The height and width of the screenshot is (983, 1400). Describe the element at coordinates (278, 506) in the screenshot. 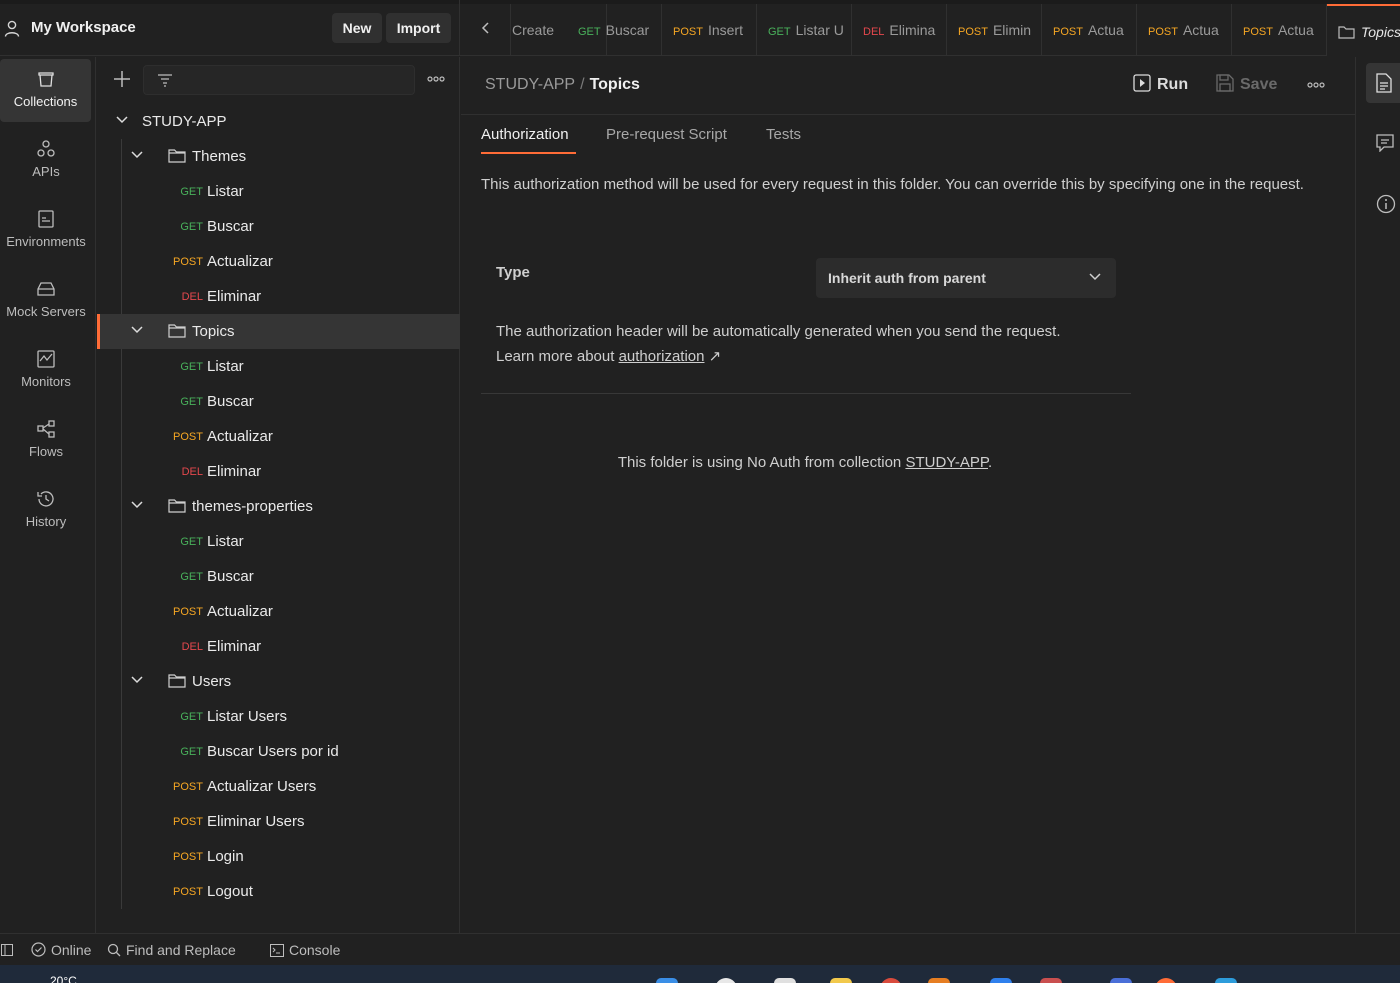

I see `folder-row: themes-properties` at that location.